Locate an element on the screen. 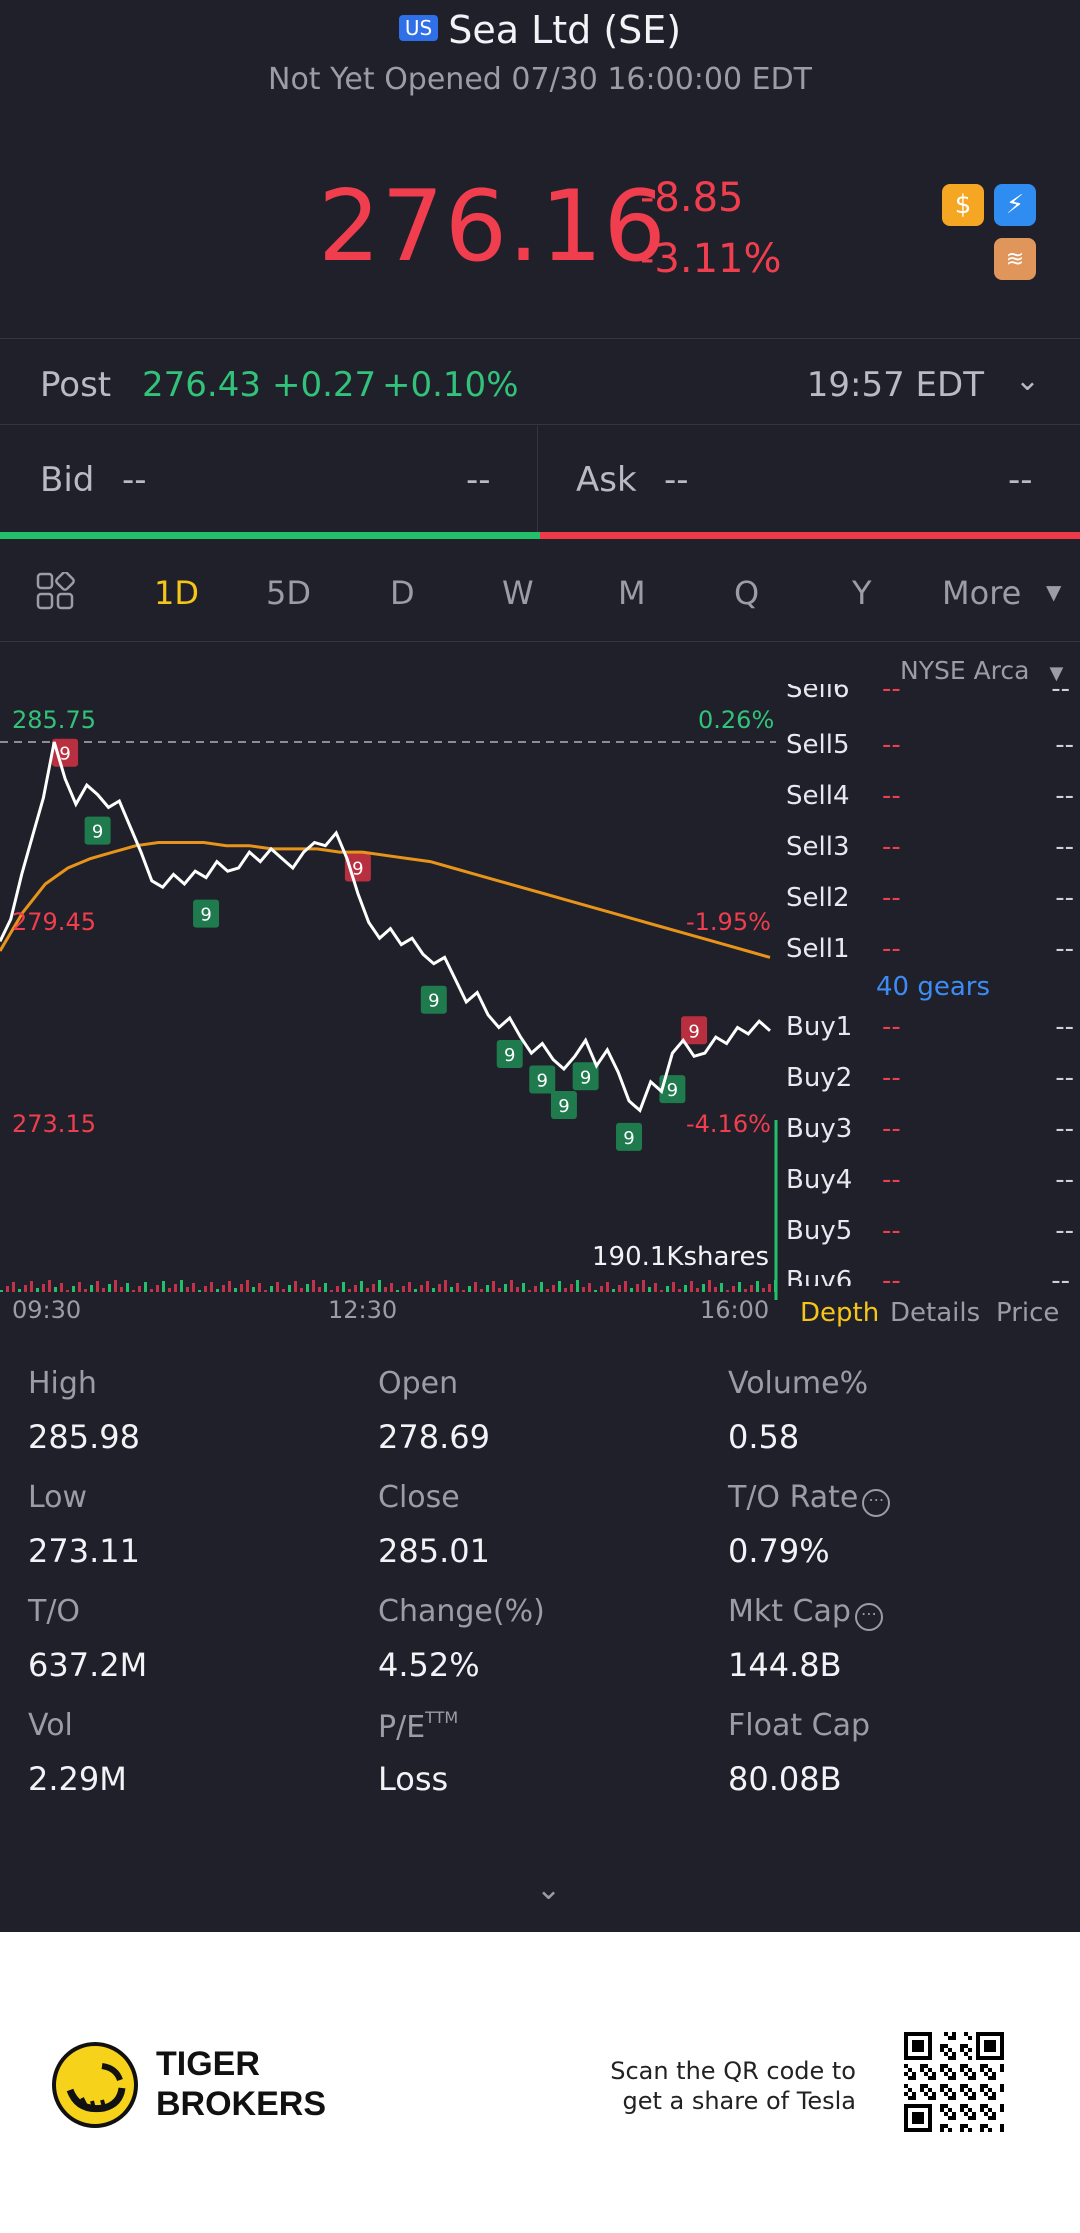 This screenshot has height=2233, width=1080. stat-label-mkt-cap: Mkt Cap ⋯ is located at coordinates (805, 1612).